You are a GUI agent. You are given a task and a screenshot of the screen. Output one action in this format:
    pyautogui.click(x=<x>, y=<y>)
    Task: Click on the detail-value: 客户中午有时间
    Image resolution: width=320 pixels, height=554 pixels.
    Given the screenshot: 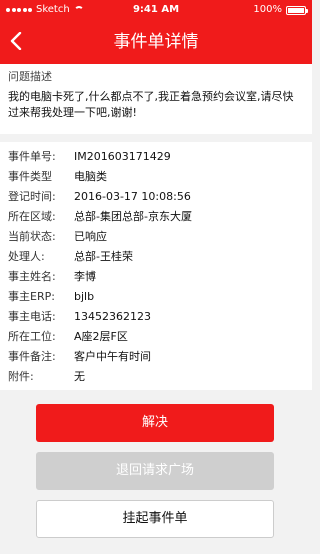 What is the action you would take?
    pyautogui.click(x=112, y=356)
    